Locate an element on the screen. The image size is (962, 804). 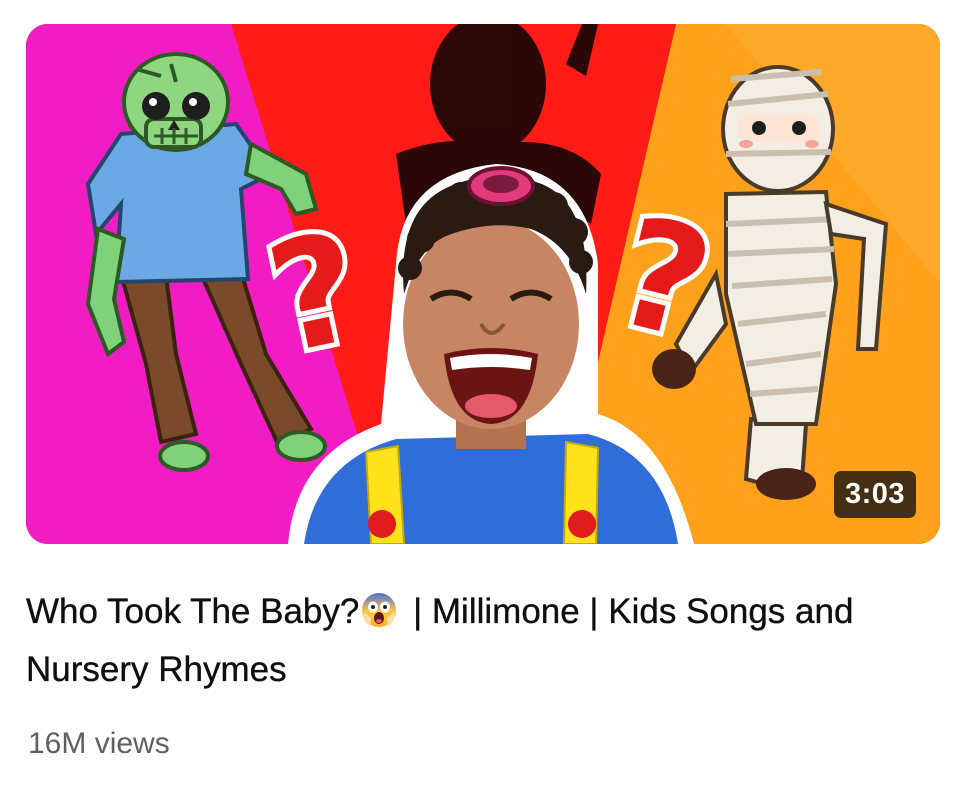
video-title-part1: Who Took The Baby? is located at coordinates (193, 611).